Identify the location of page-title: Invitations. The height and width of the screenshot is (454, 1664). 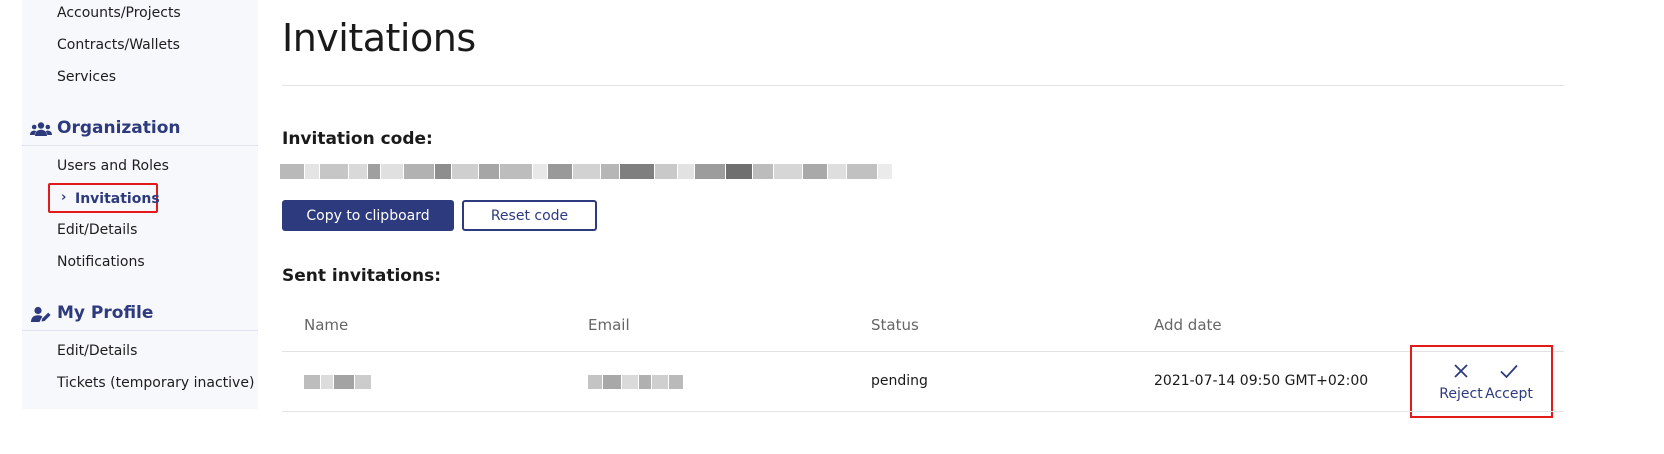
(379, 38).